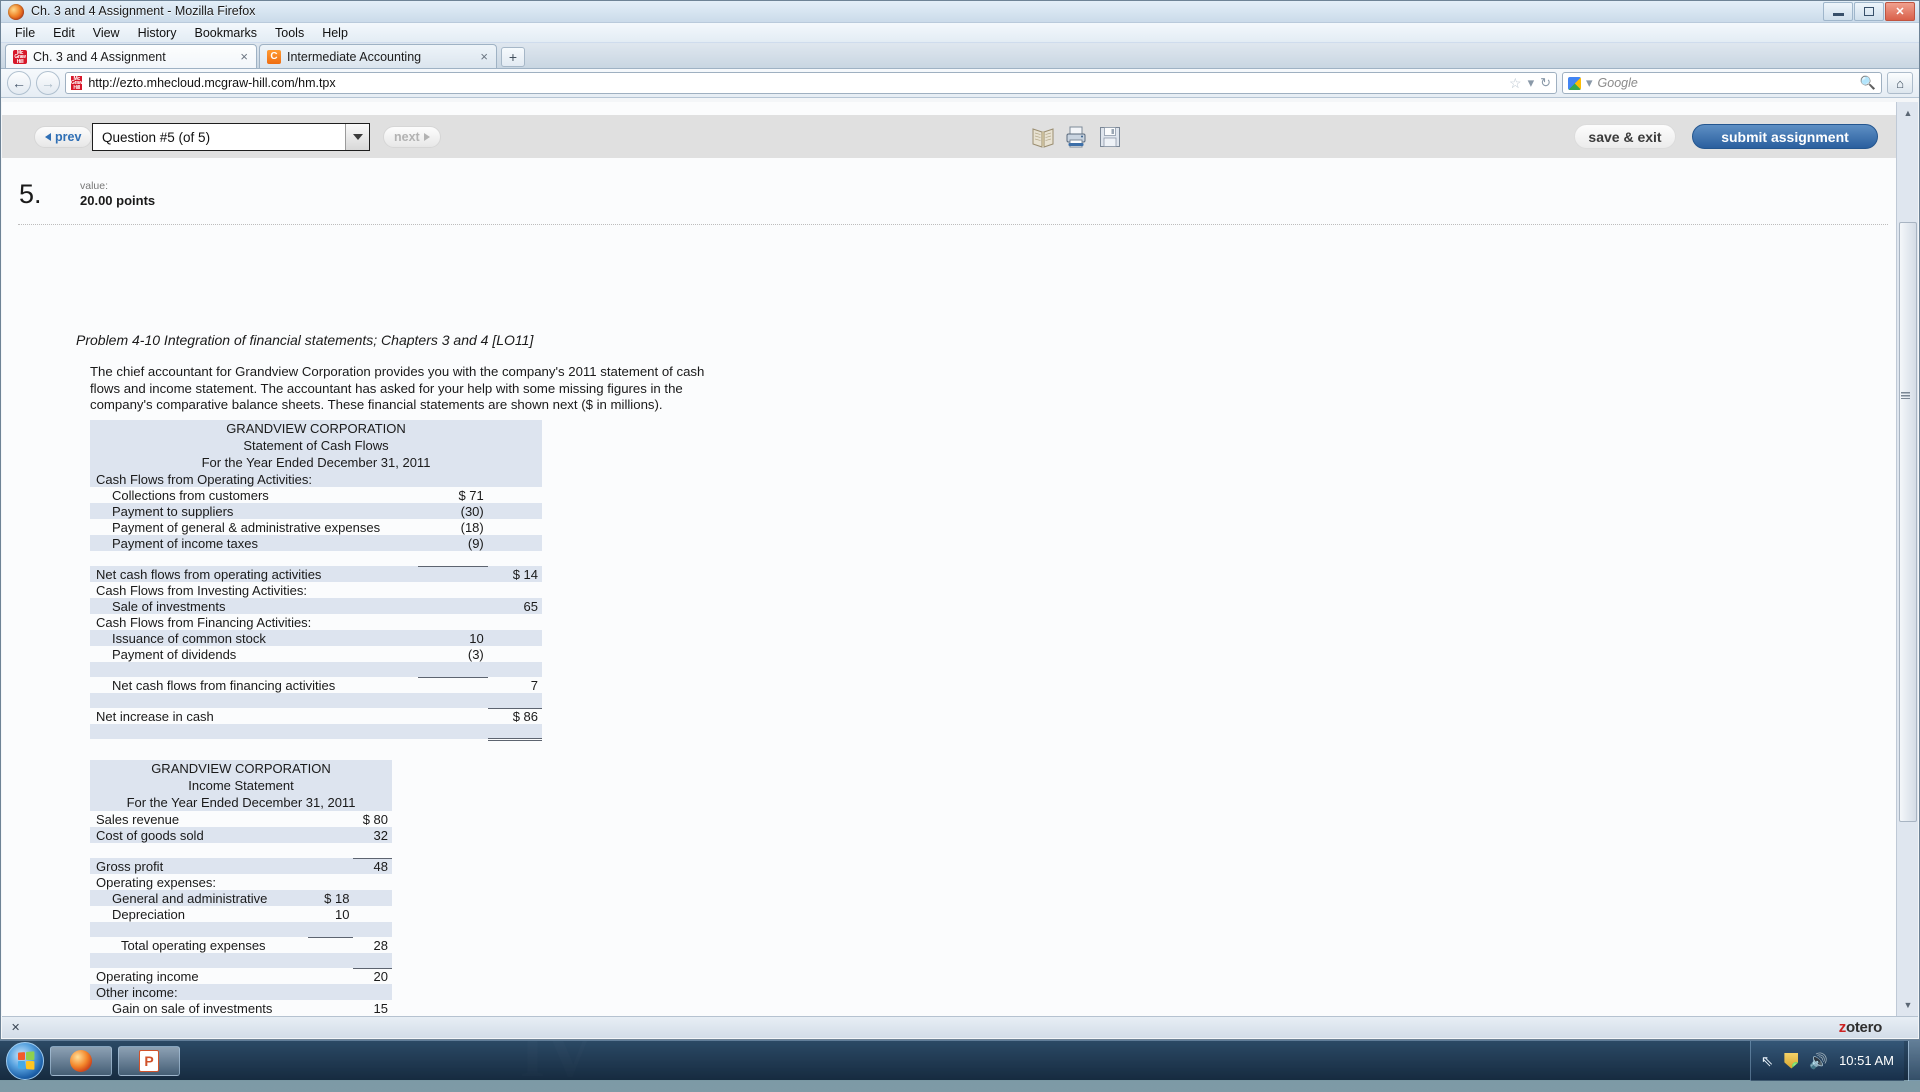 This screenshot has width=1920, height=1092. I want to click on row-label: Payment of income taxes, so click(254, 543).